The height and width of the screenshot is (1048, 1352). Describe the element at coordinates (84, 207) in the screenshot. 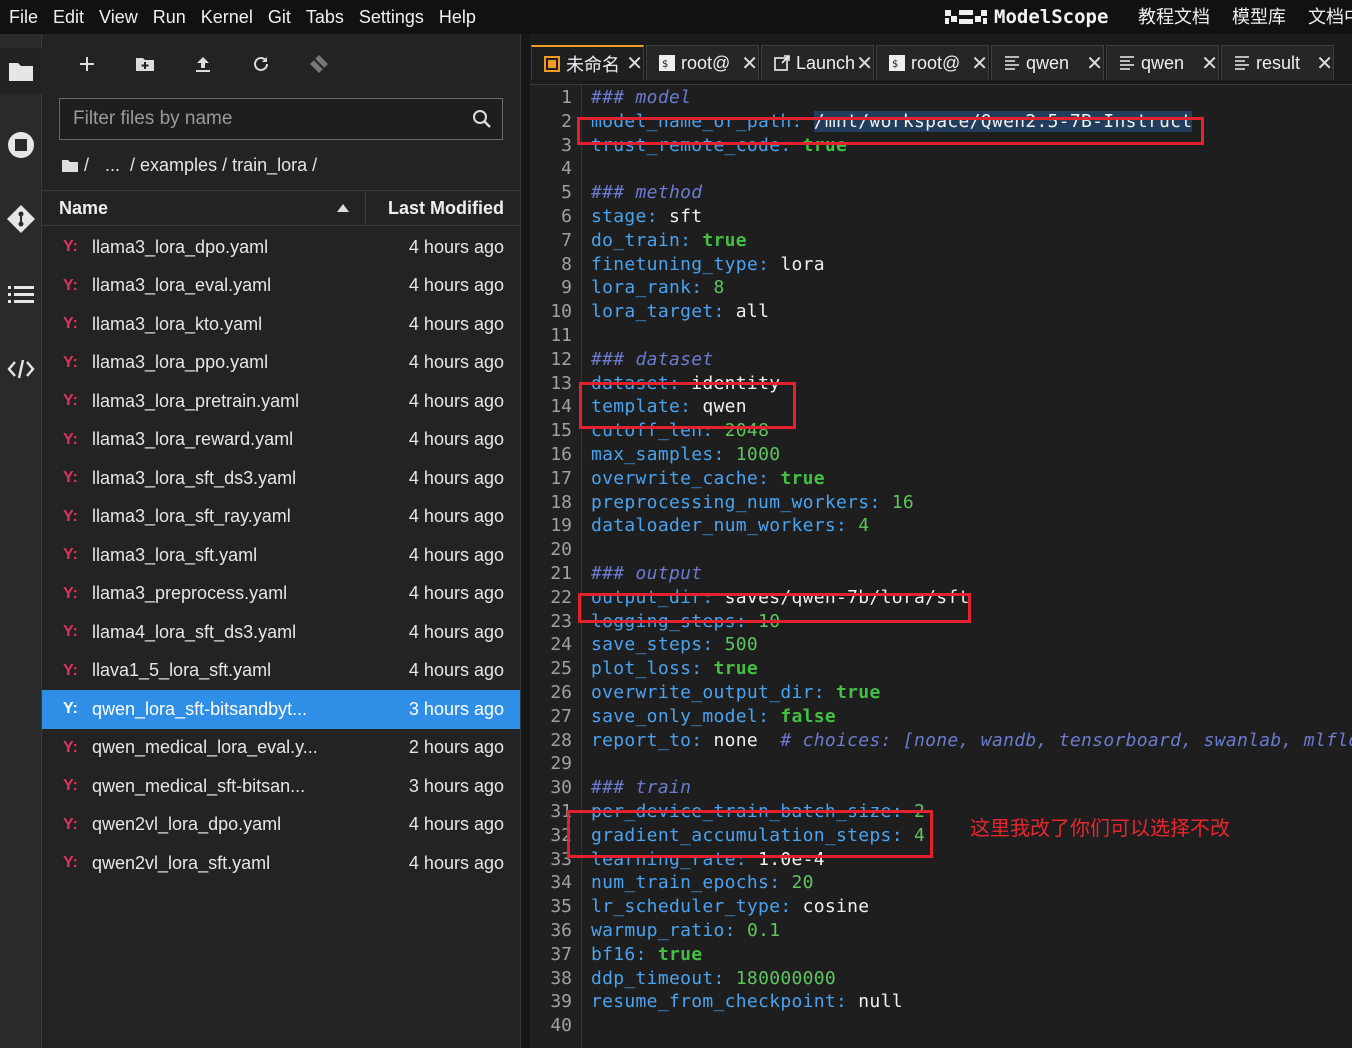

I see `name-column-label: Name` at that location.